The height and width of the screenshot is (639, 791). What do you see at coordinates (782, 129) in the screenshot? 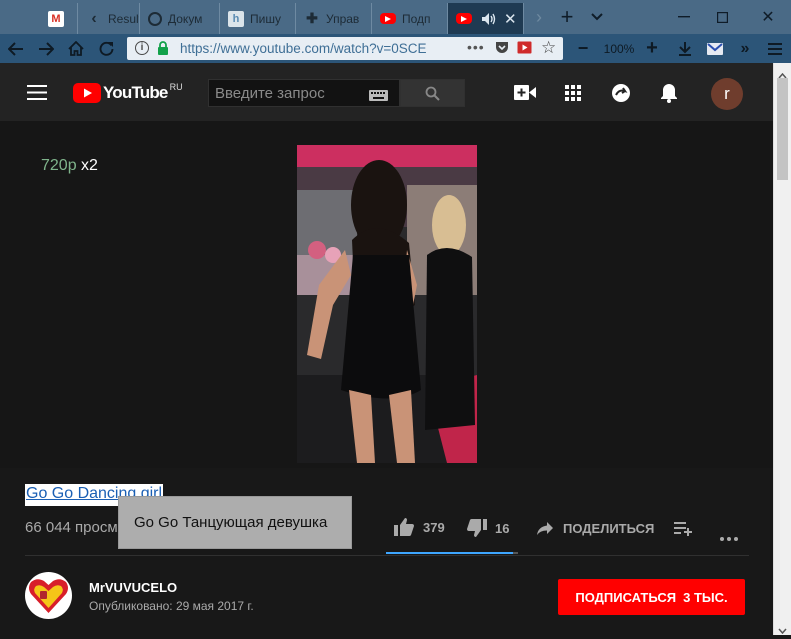
I see `scroll-thumb` at bounding box center [782, 129].